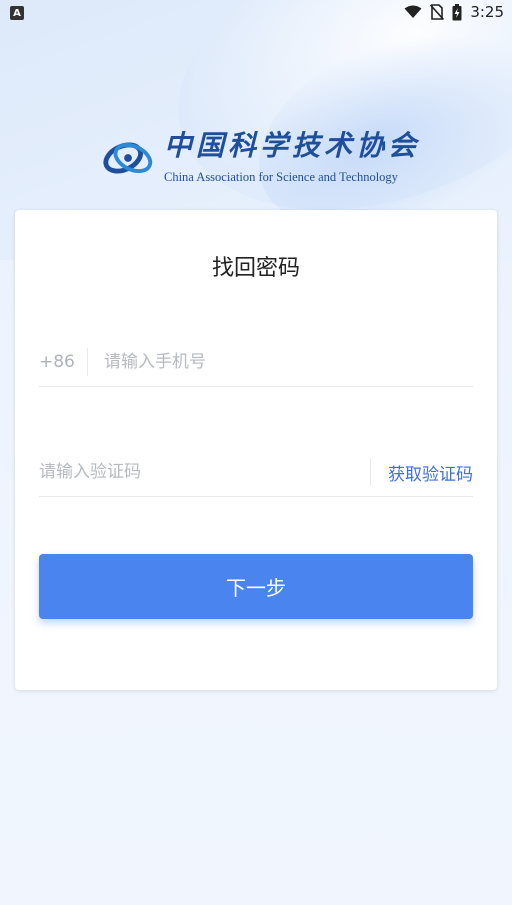 This screenshot has height=905, width=512. Describe the element at coordinates (487, 12) in the screenshot. I see `clock: 3:25` at that location.